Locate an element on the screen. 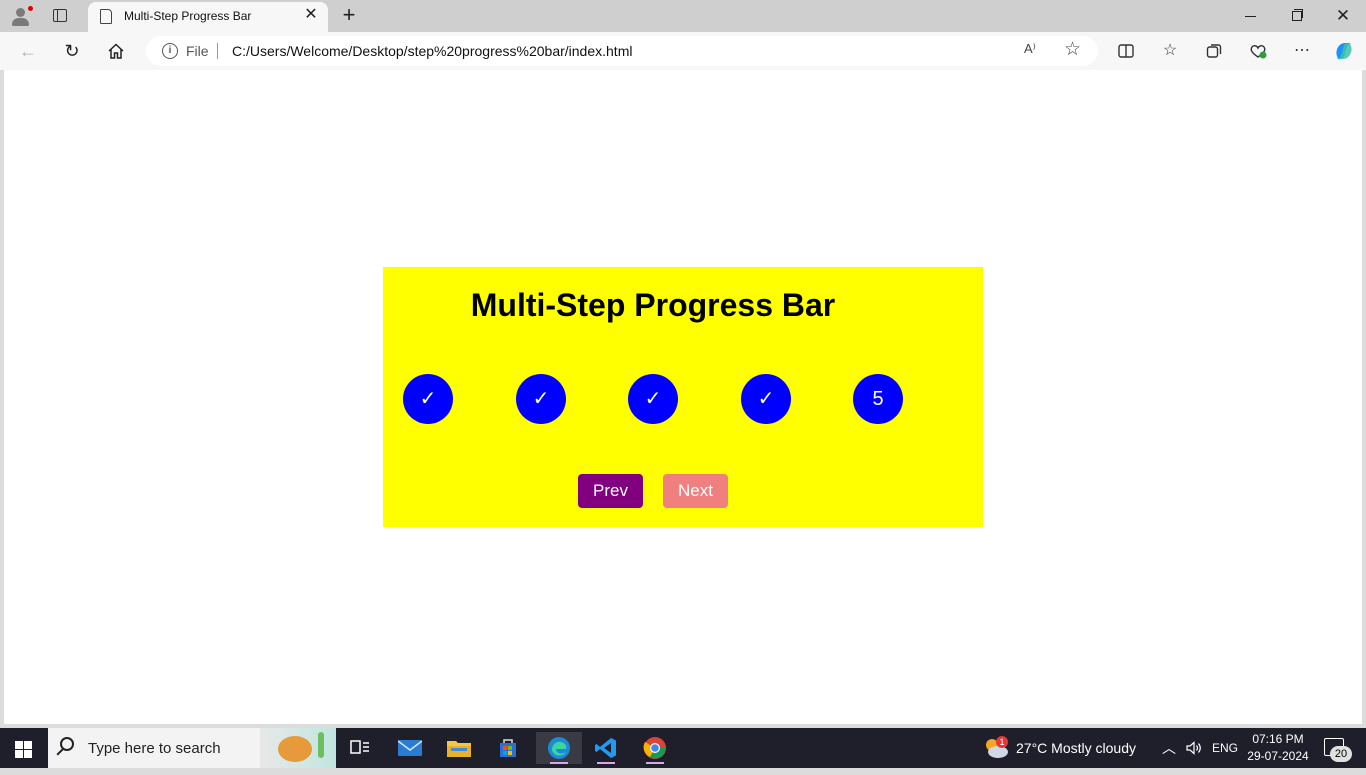 The height and width of the screenshot is (775, 1366). copilot-icon is located at coordinates (1344, 51).